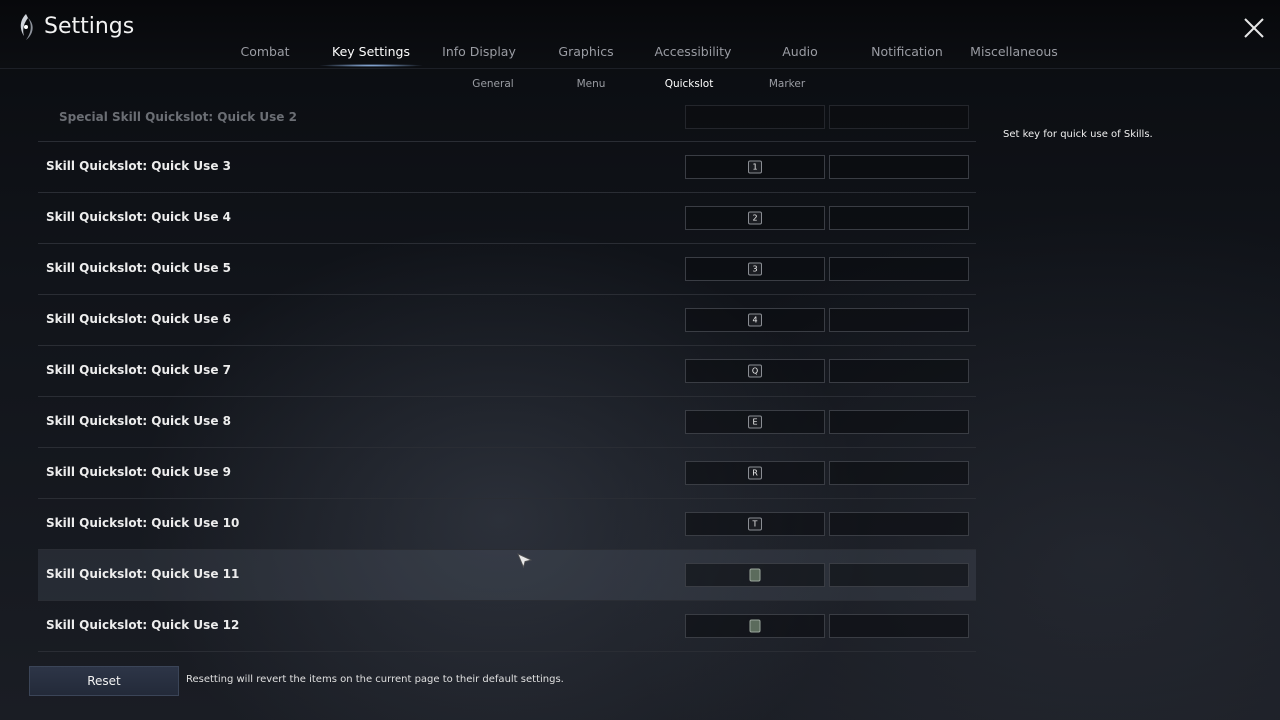  I want to click on keybinding-label: Skill Quickslot: Quick Use 4, so click(138, 217).